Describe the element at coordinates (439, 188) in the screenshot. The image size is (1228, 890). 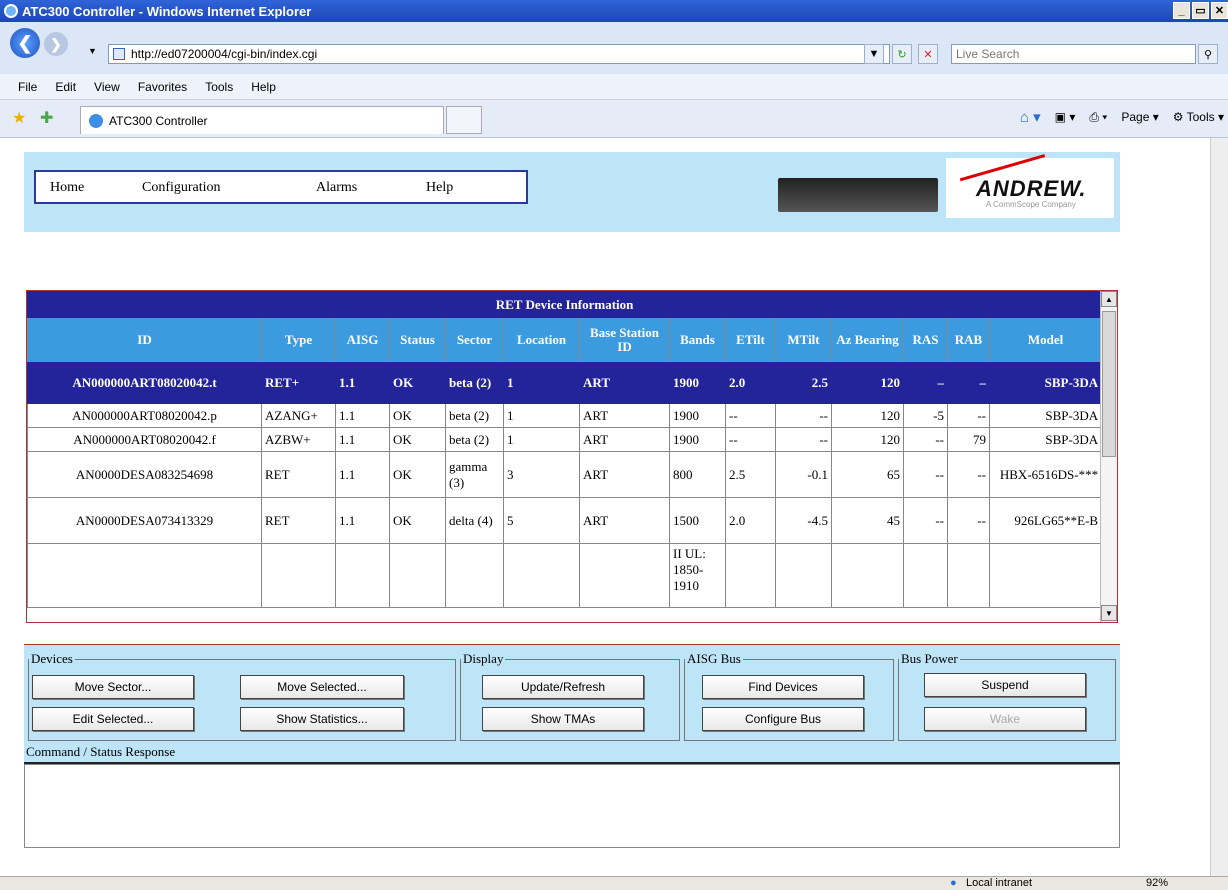
I see `nav-help: Help` at that location.